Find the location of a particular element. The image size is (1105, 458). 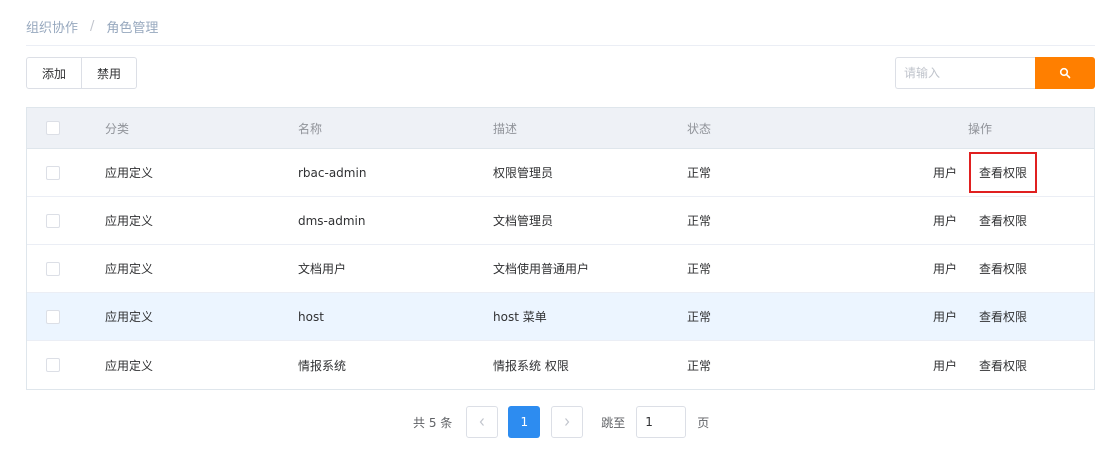

page-number-current: 1 is located at coordinates (524, 422).